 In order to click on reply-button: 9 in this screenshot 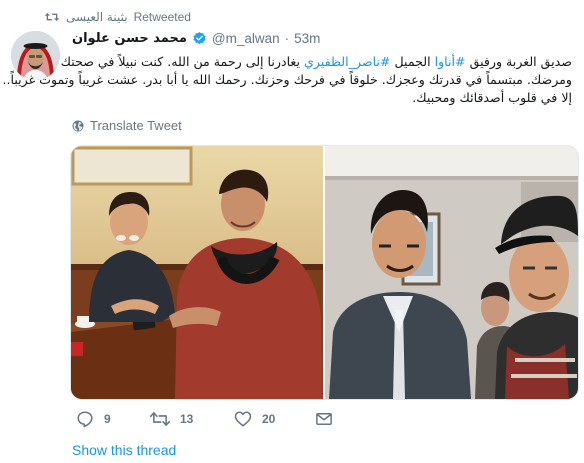, I will do `click(93, 419)`.